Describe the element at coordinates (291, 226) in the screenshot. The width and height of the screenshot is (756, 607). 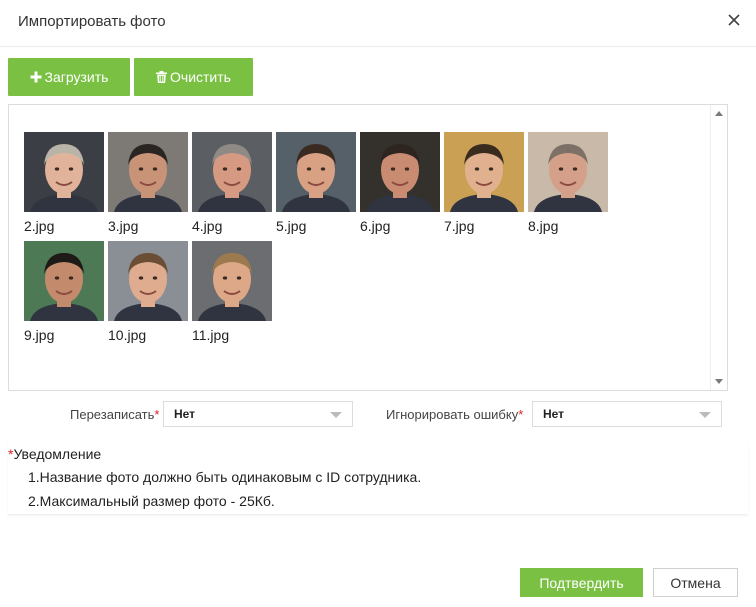
I see `photo-filename: 5.jpg` at that location.